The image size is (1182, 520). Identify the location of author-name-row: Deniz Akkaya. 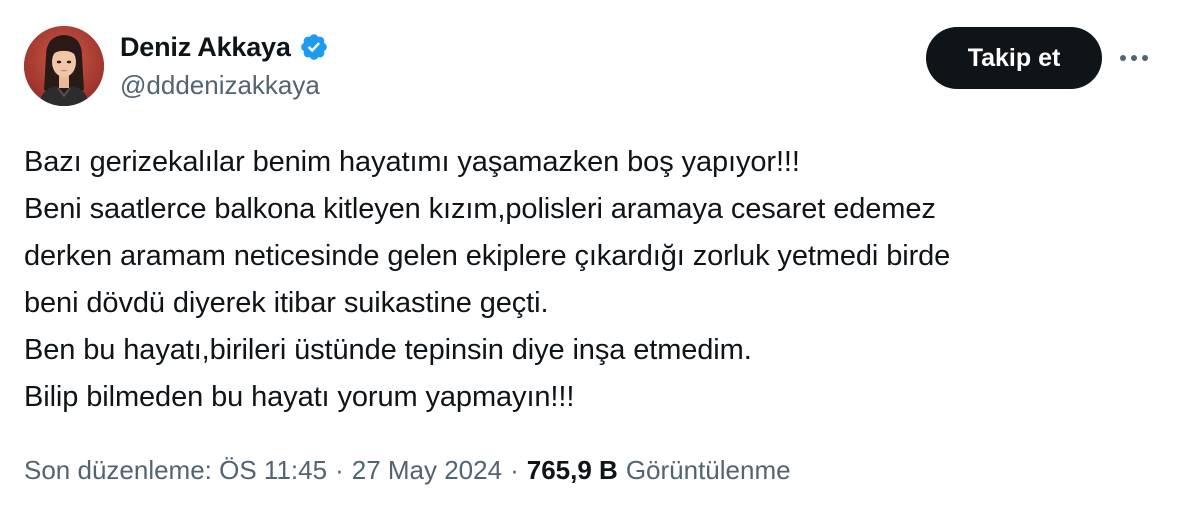
(224, 47).